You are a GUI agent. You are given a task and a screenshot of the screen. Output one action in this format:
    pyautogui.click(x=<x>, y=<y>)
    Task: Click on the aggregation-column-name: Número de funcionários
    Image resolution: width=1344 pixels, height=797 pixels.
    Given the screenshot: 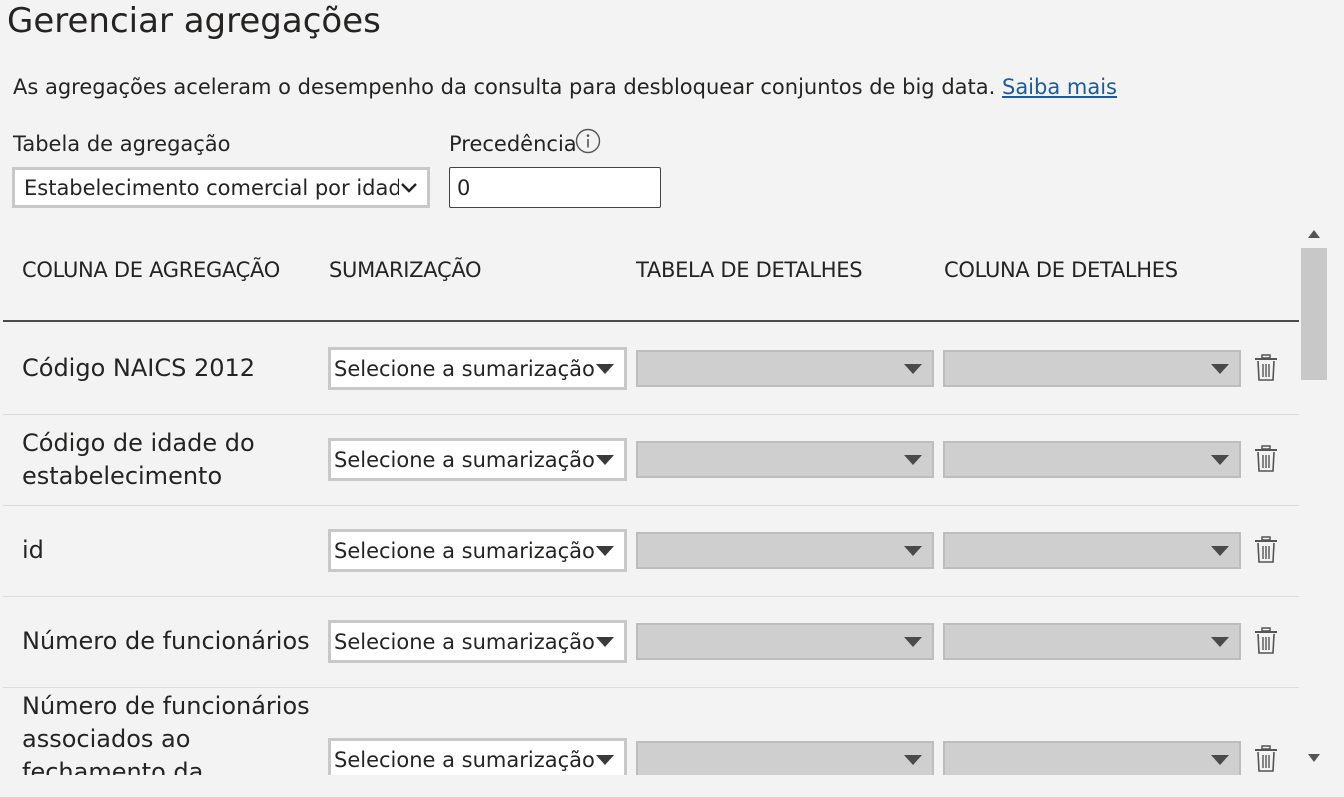 What is the action you would take?
    pyautogui.click(x=166, y=641)
    